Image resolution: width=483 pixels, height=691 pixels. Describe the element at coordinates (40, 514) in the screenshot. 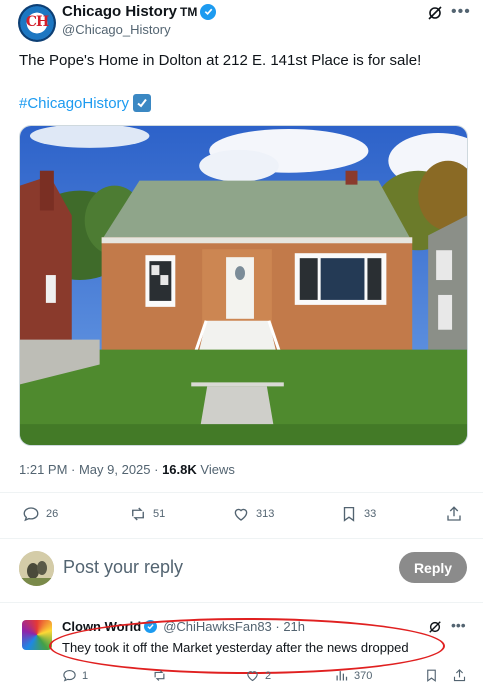

I see `reply-action: 26` at that location.